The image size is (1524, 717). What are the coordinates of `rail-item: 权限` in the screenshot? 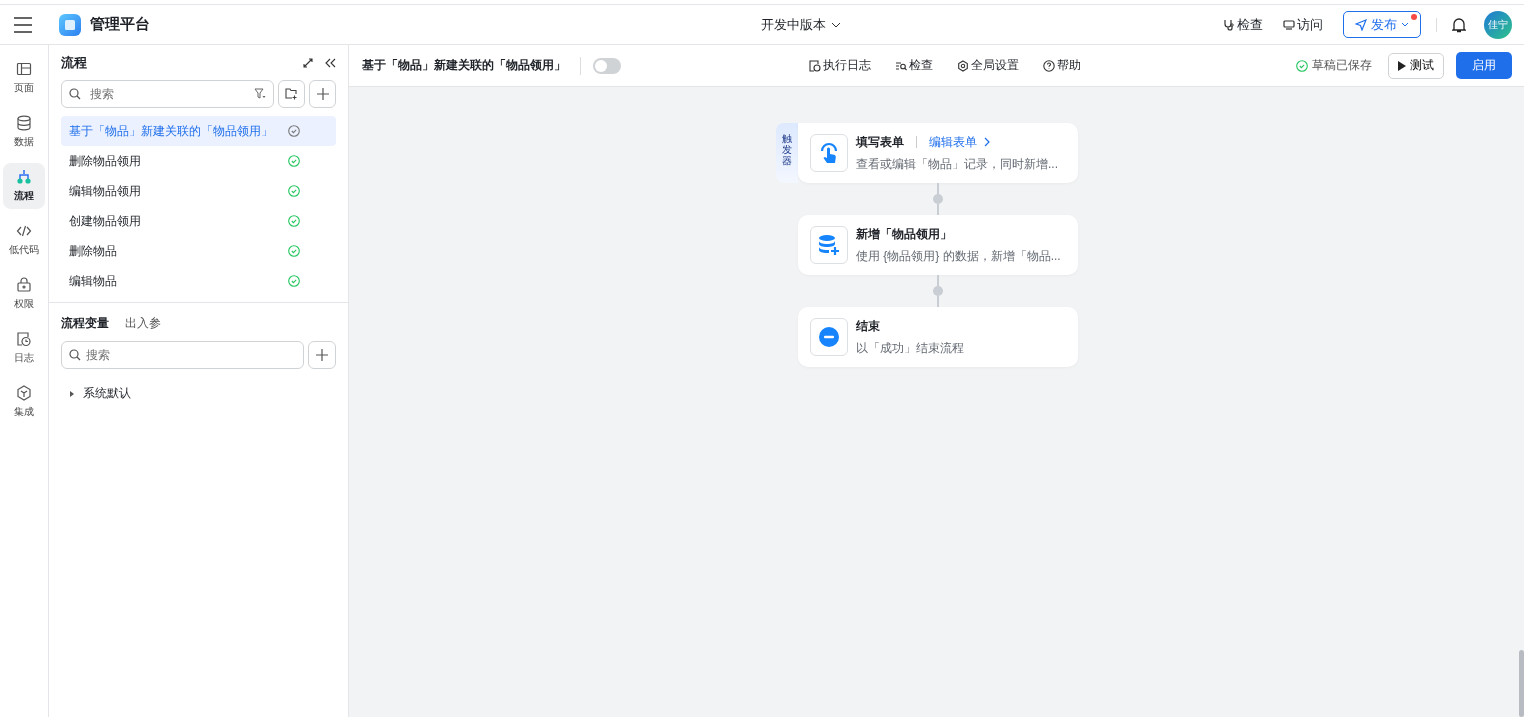 It's located at (24, 294).